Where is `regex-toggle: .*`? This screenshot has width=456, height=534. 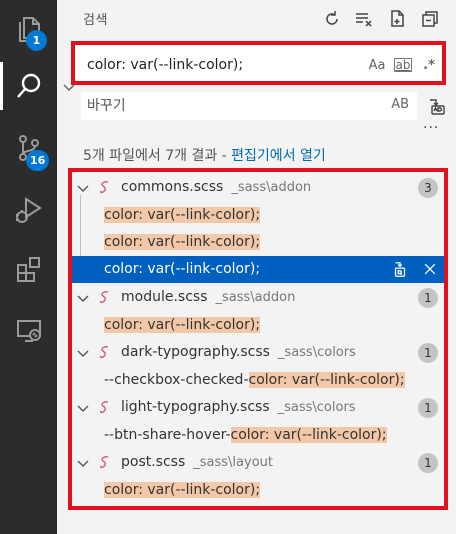
regex-toggle: .* is located at coordinates (429, 65).